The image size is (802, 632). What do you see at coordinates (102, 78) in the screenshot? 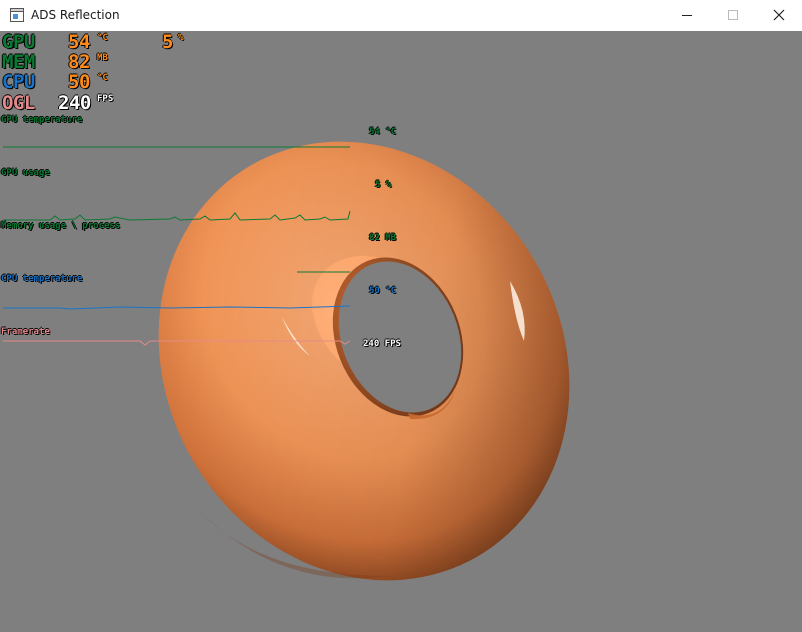
I see `cpu-temp-unit: °C` at bounding box center [102, 78].